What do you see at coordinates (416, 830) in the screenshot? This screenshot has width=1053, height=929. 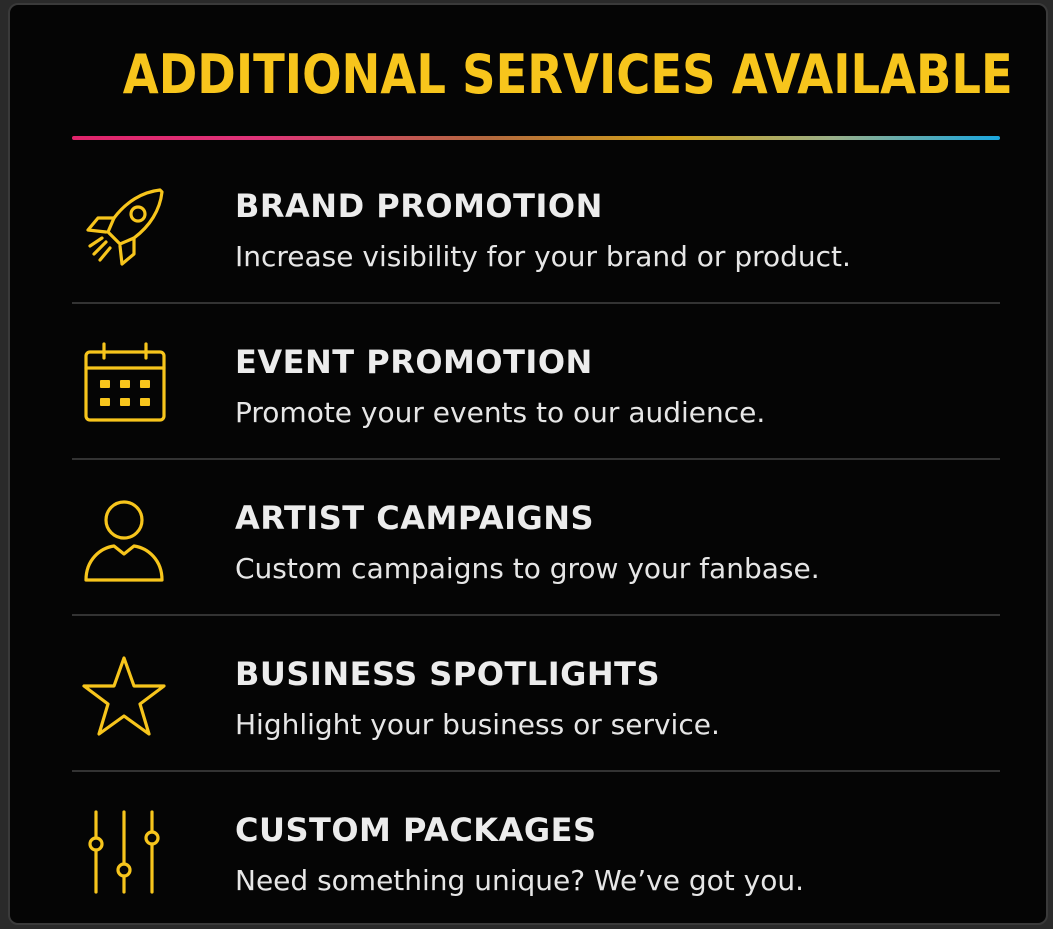 I see `service-title: CUSTOM PACKAGES` at bounding box center [416, 830].